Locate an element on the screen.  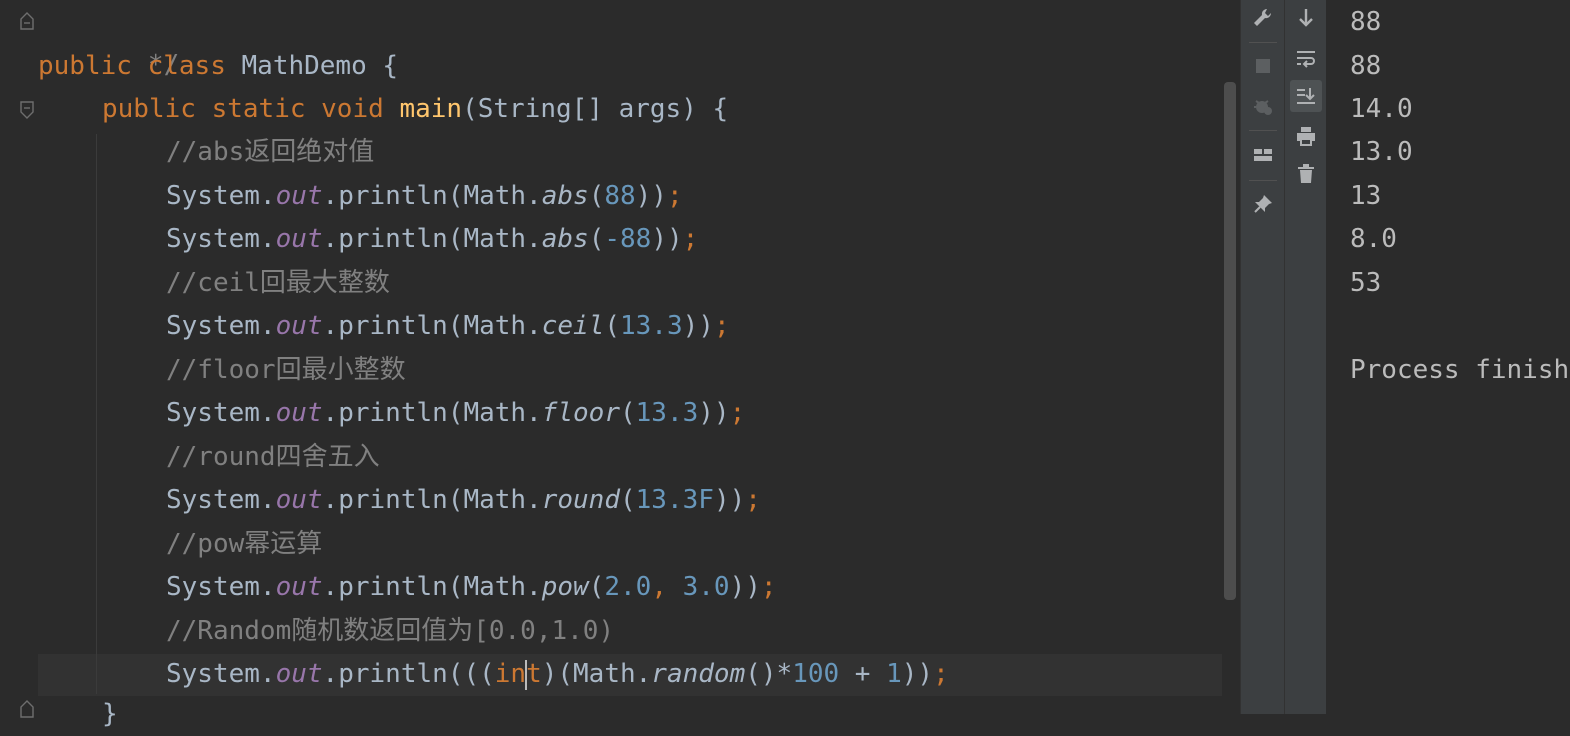
code-line: System.out.println(Math.pow(2.0, 3.0)); is located at coordinates (471, 587).